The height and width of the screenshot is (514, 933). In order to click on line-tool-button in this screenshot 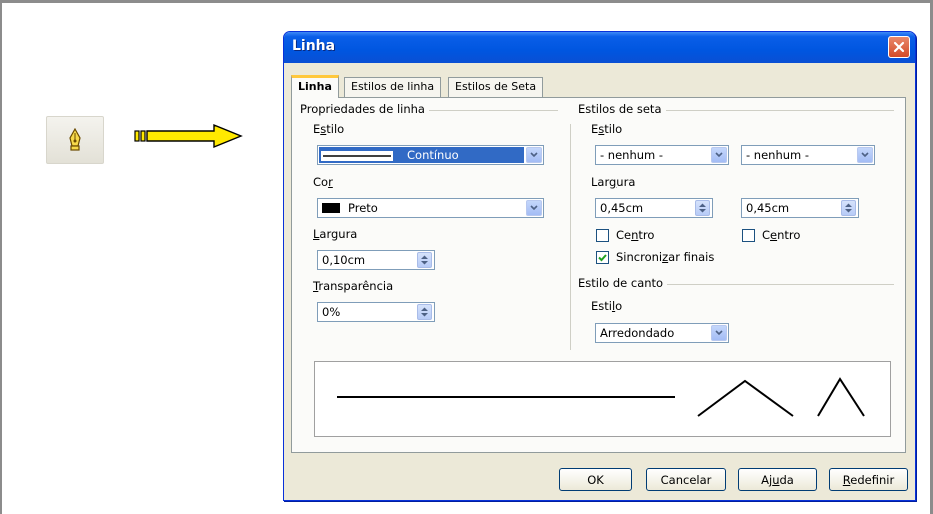, I will do `click(75, 140)`.